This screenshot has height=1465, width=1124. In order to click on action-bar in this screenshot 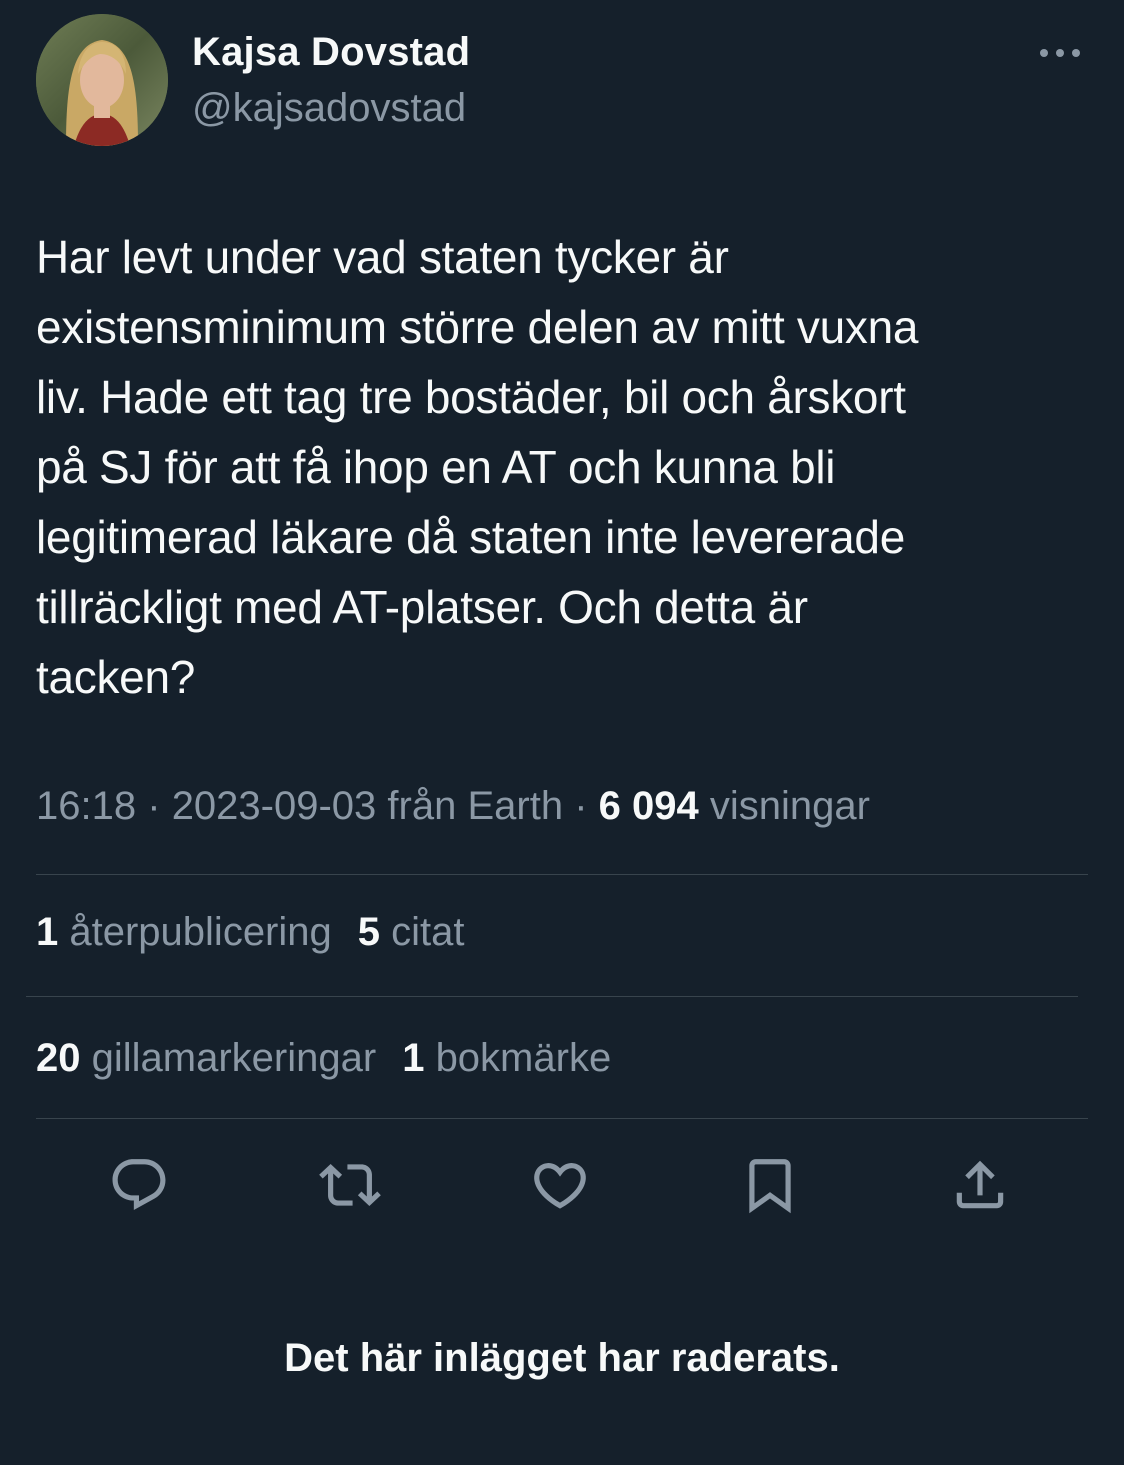, I will do `click(562, 1187)`.